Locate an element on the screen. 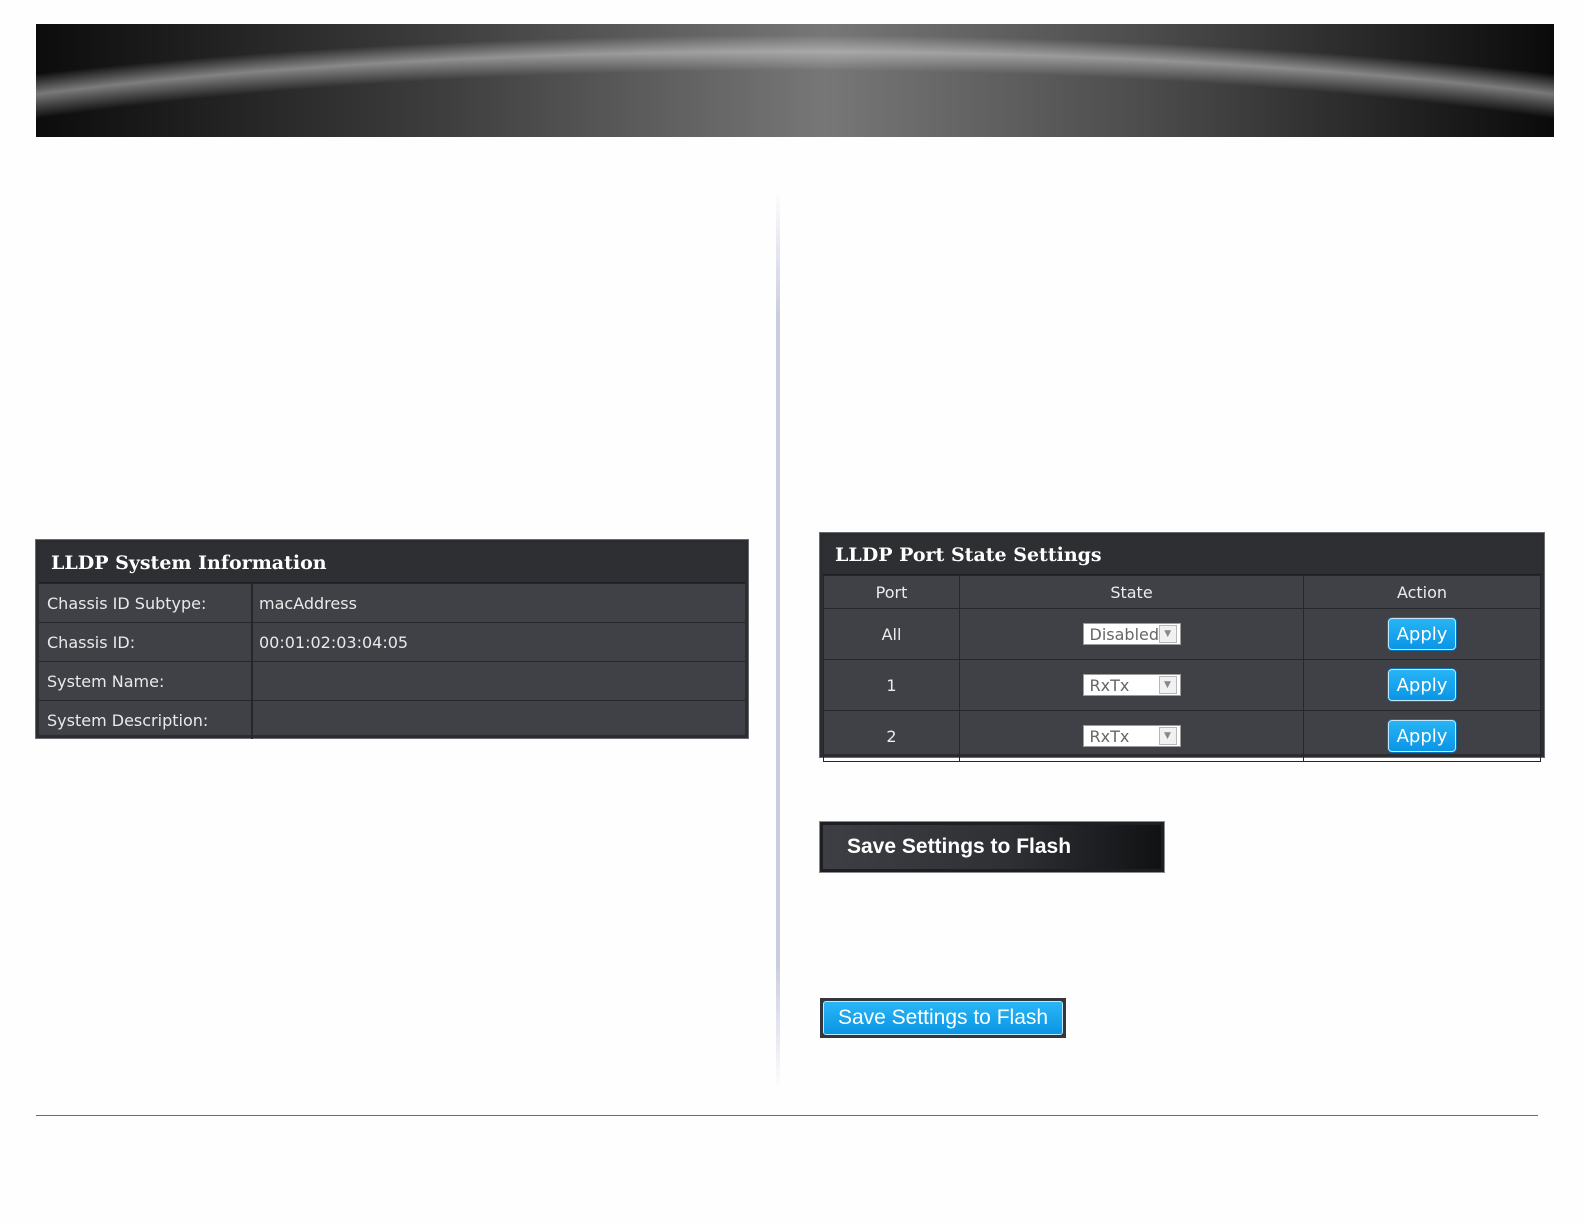  table-row: 1 RxTx ▼ Apply is located at coordinates (1182, 685).